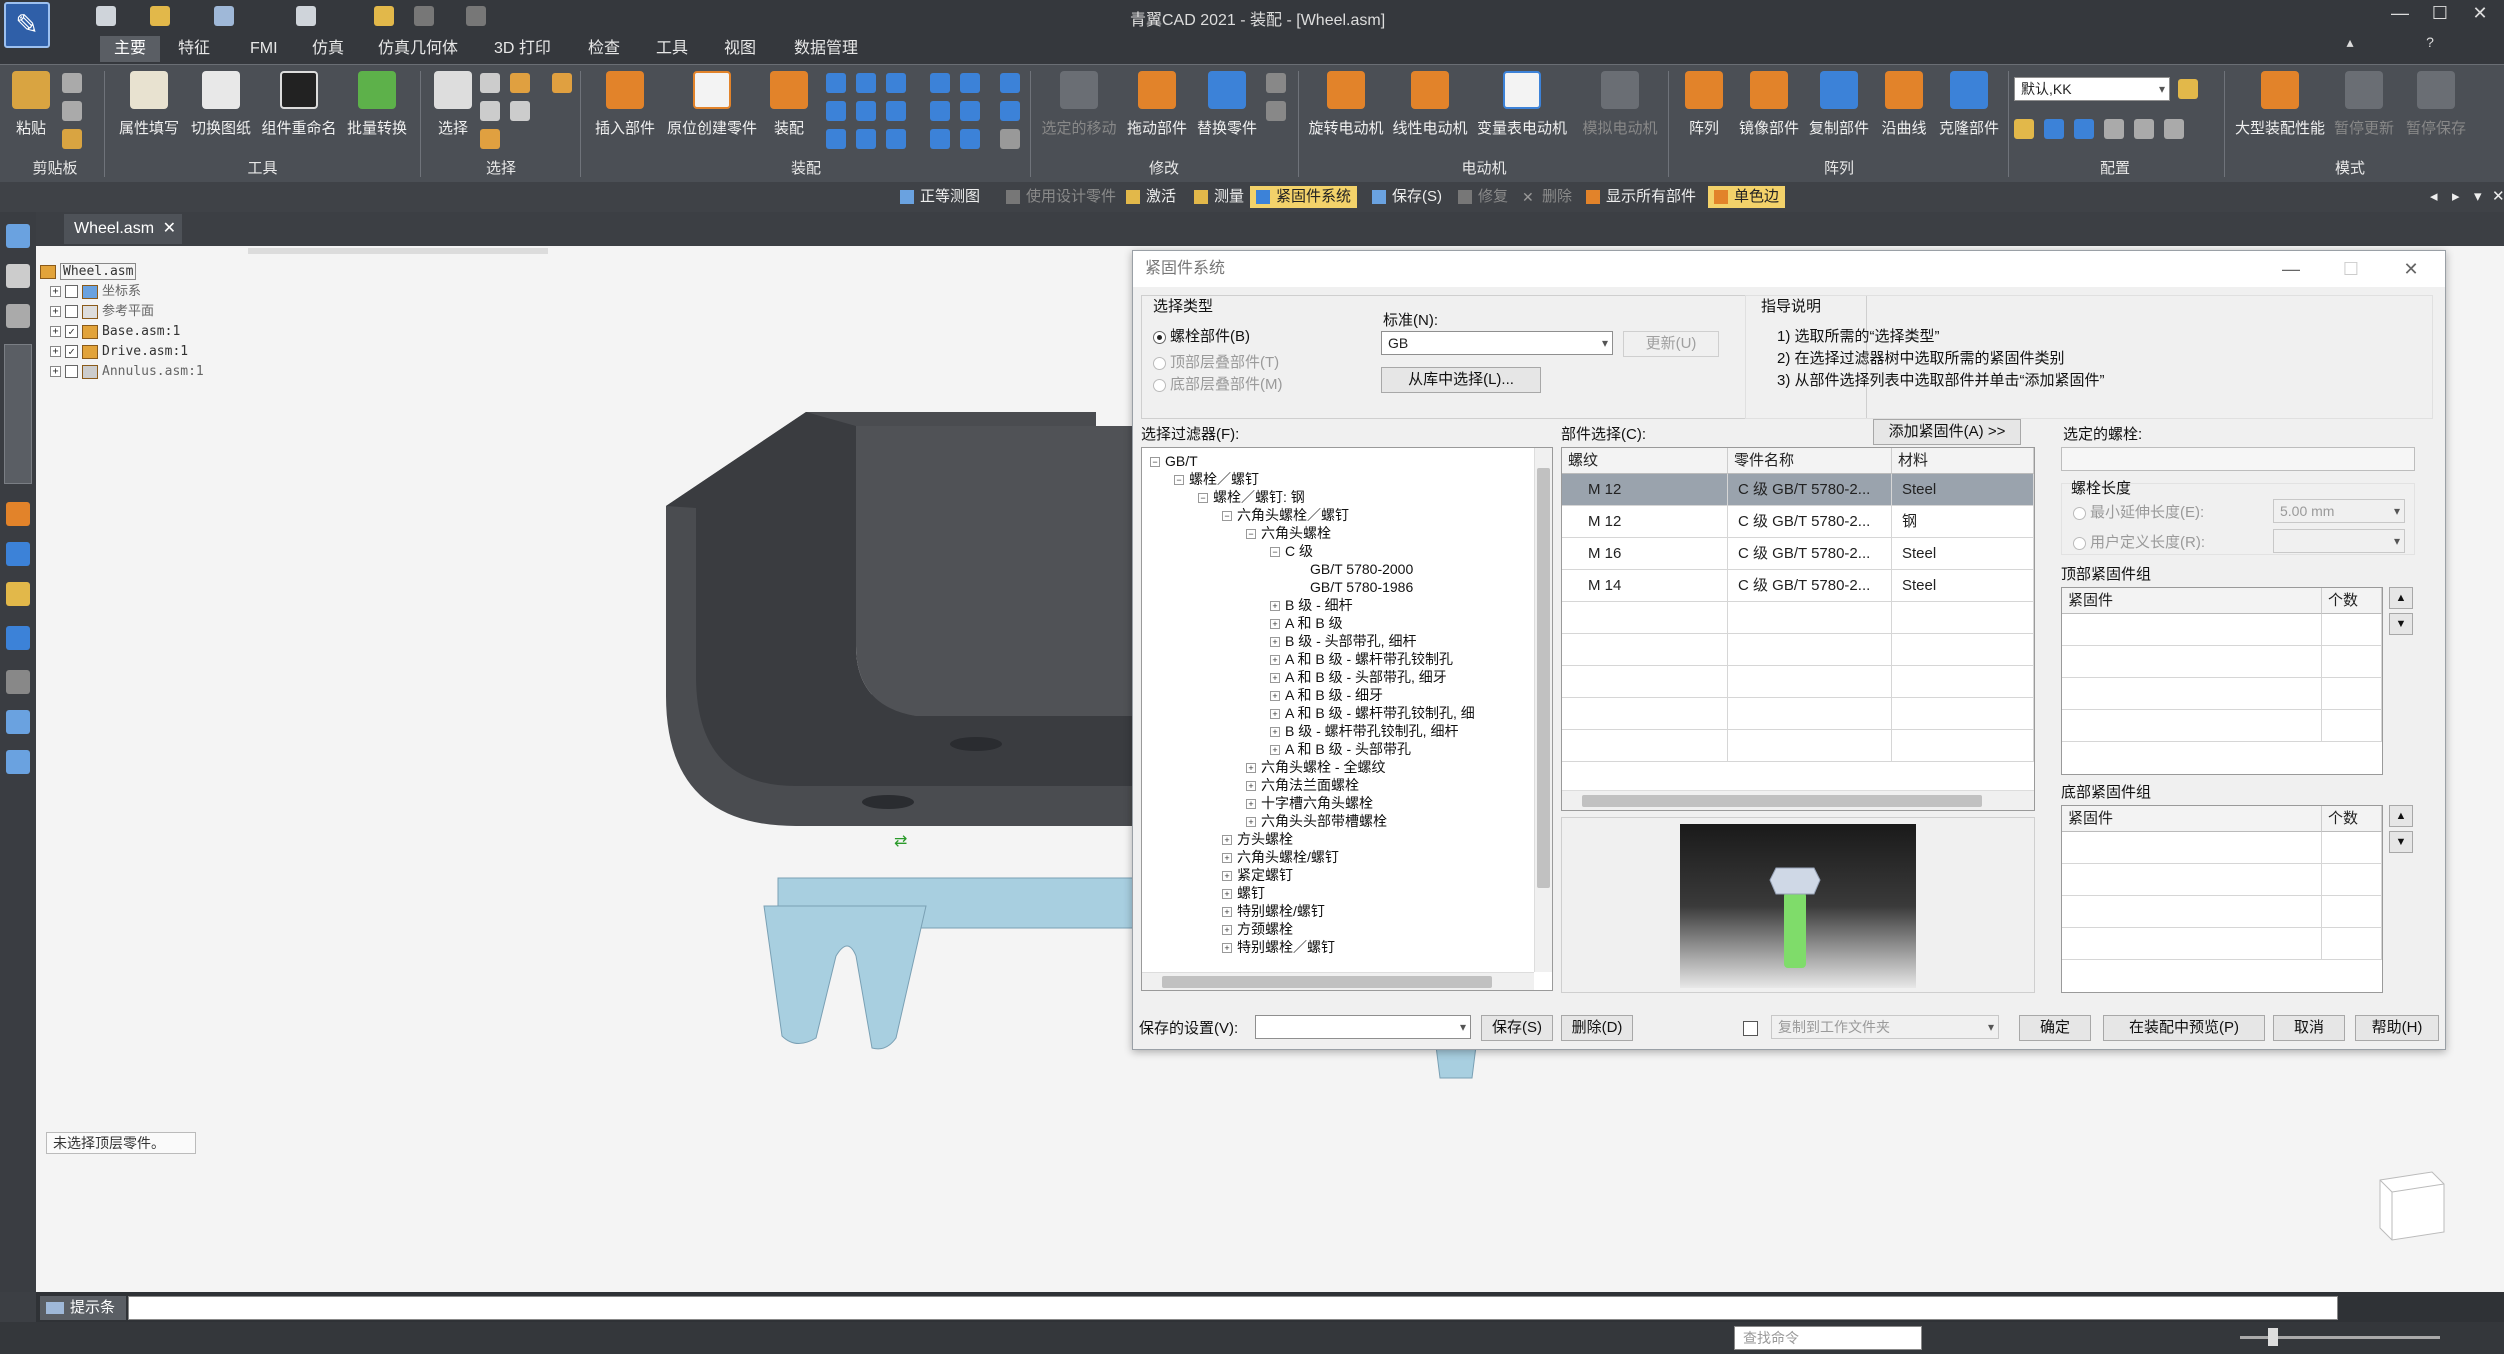 Image resolution: width=2504 pixels, height=1354 pixels. I want to click on copy-to-workdir-checkbox, so click(1750, 1027).